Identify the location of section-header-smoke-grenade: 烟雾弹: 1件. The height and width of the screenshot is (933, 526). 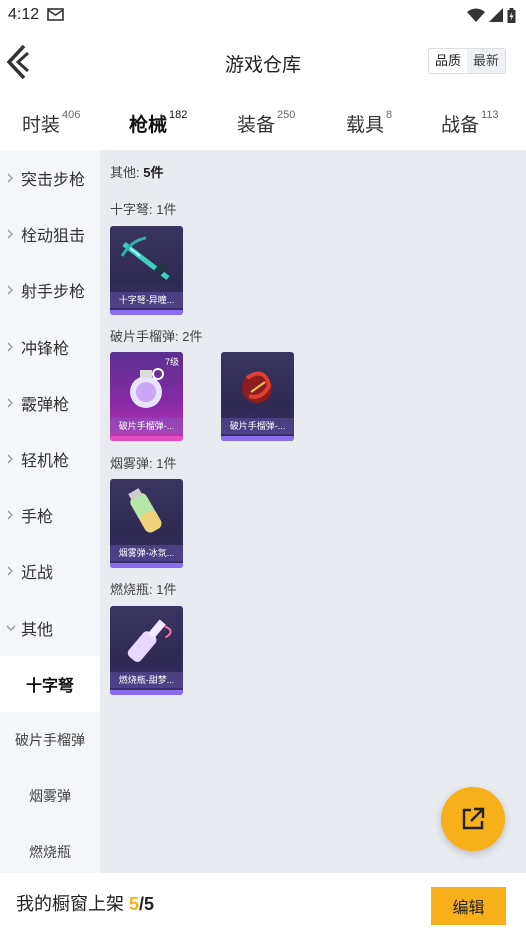
(143, 462).